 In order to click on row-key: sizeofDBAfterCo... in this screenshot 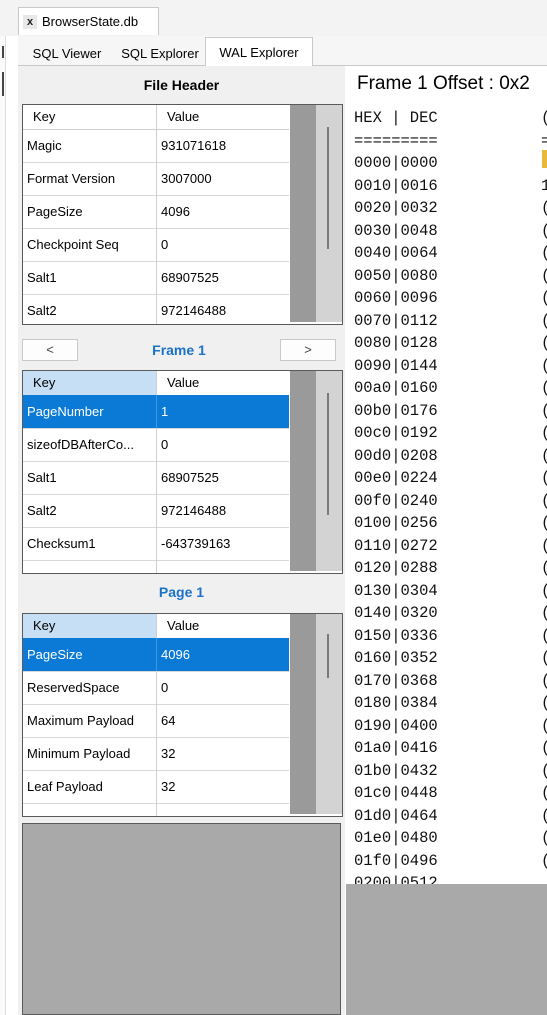, I will do `click(90, 444)`.